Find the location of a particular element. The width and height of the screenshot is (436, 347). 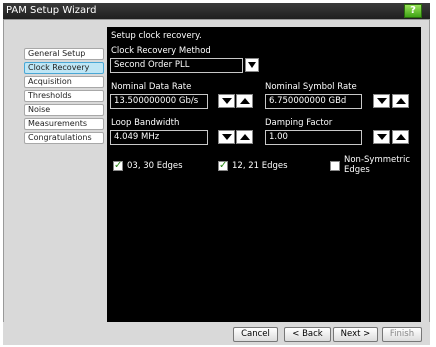

non-symmetric-edges-label-line1: Non-Symmetric is located at coordinates (377, 160).